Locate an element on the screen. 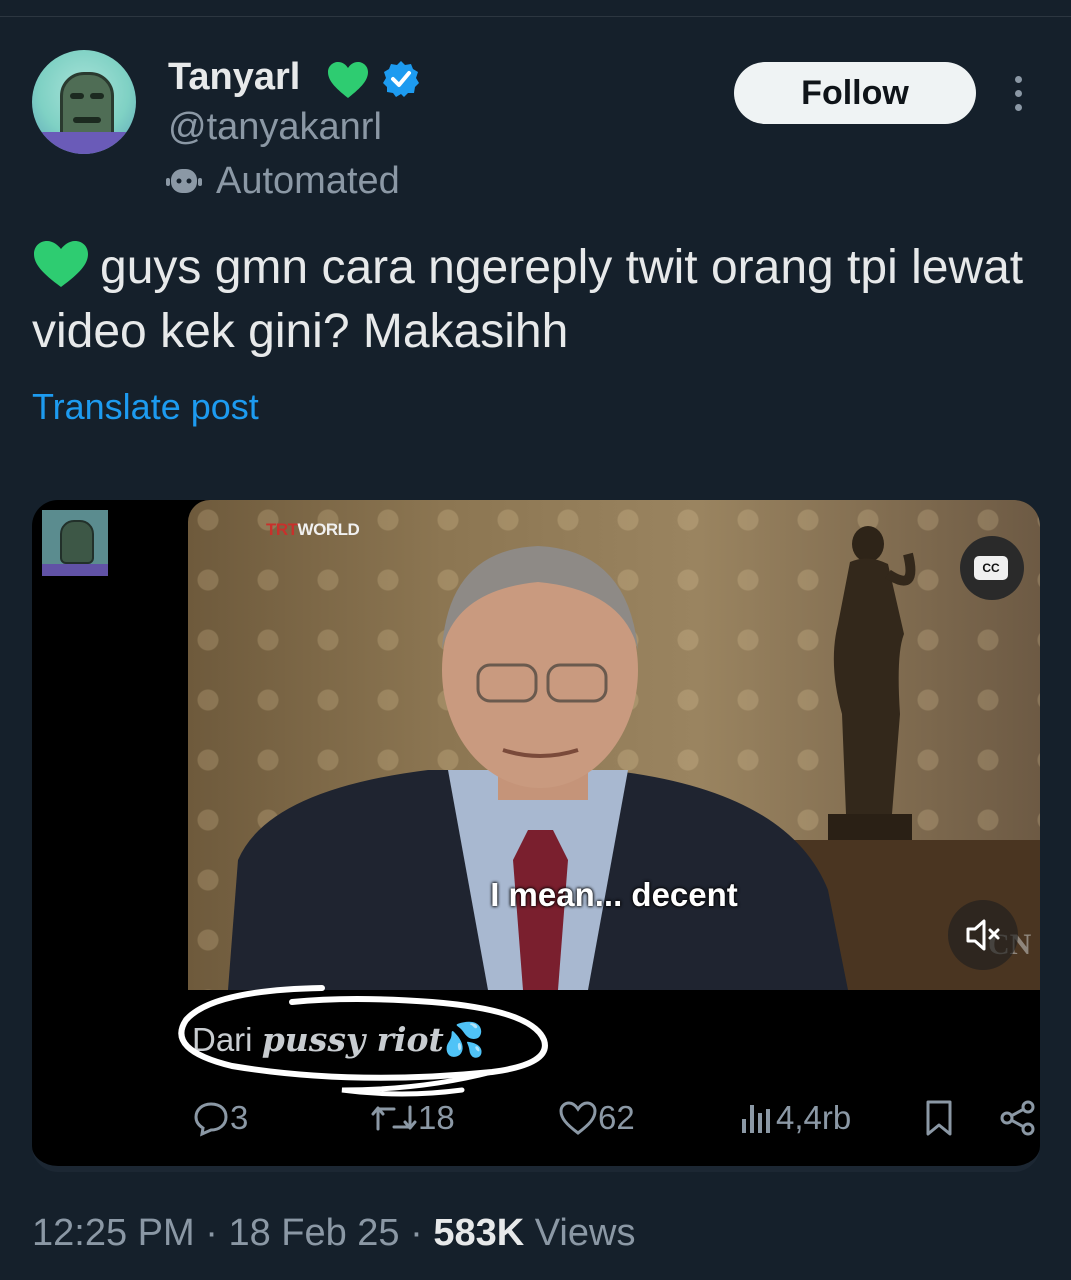  author-avatar is located at coordinates (84, 102).